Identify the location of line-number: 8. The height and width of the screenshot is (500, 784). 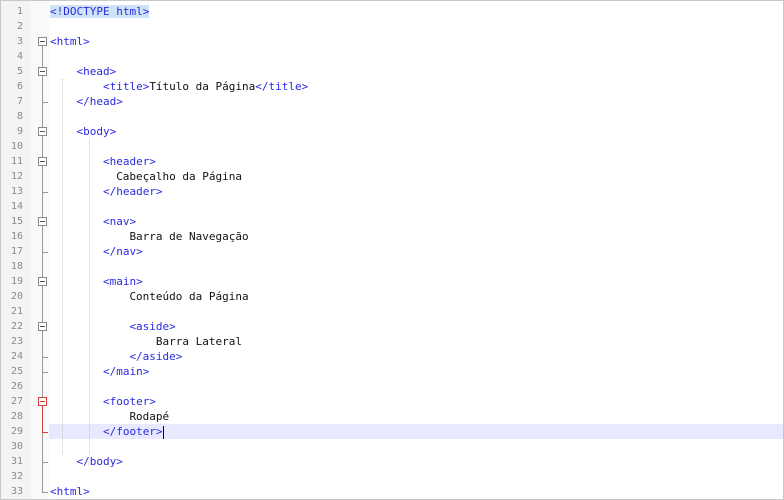
(19, 116).